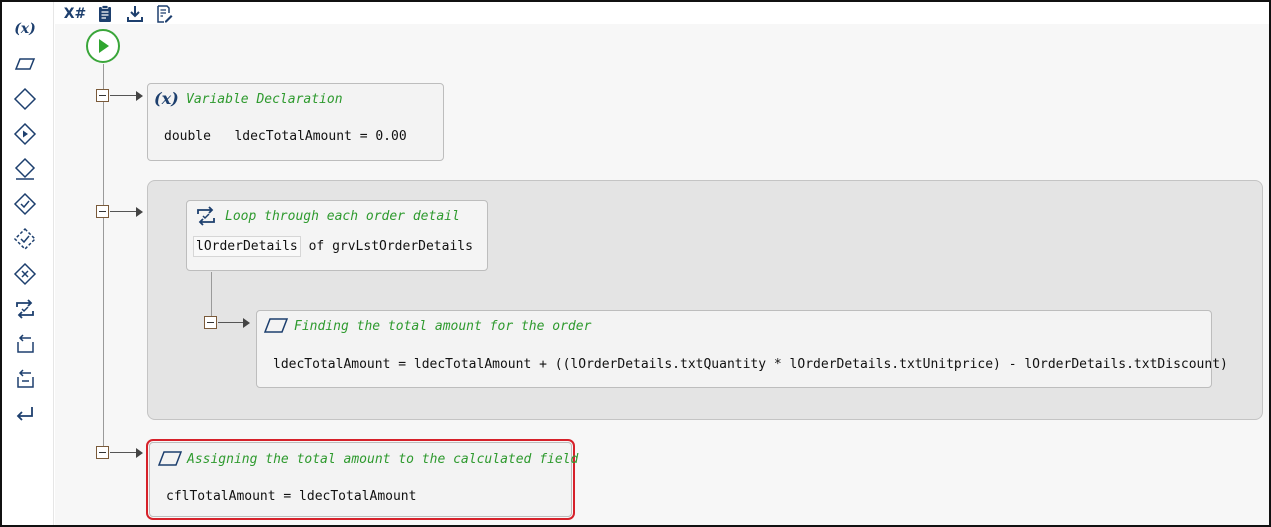  Describe the element at coordinates (25, 239) in the screenshot. I see `diamond-dashed-check-icon` at that location.